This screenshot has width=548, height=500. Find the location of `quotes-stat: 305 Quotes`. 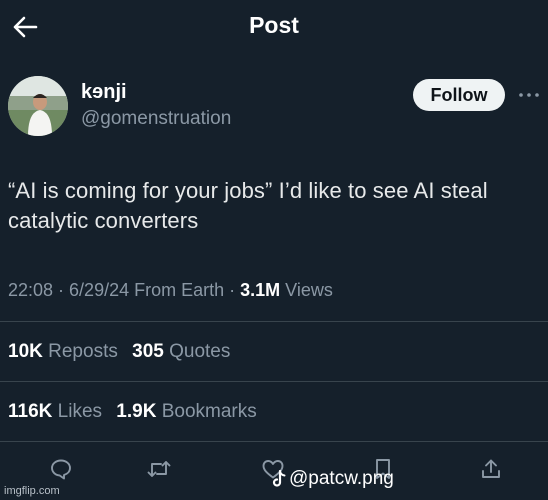

quotes-stat: 305 Quotes is located at coordinates (181, 351).